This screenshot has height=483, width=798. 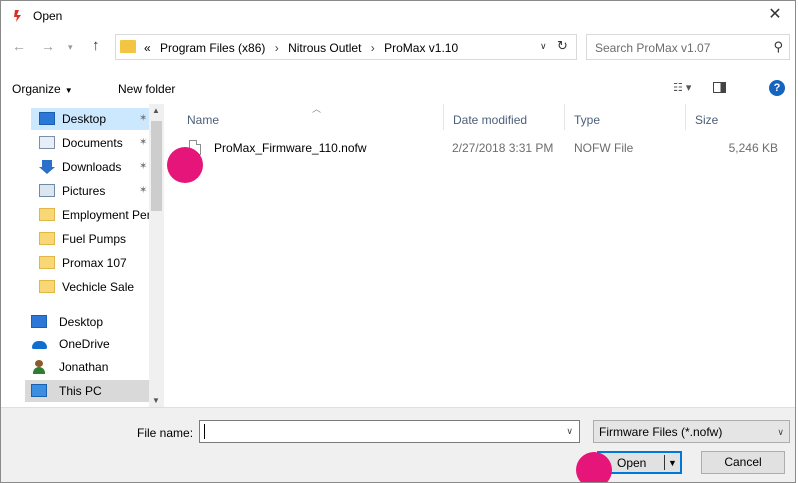 What do you see at coordinates (94, 239) in the screenshot?
I see `nav-item-label: Fuel Pumps` at bounding box center [94, 239].